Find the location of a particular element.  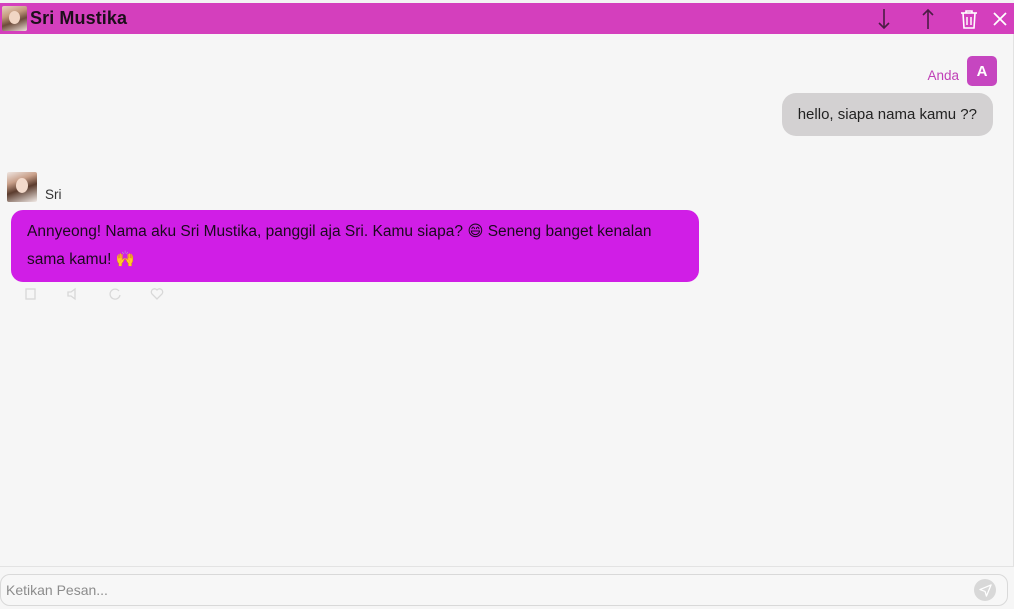

copy-button is located at coordinates (31, 294).